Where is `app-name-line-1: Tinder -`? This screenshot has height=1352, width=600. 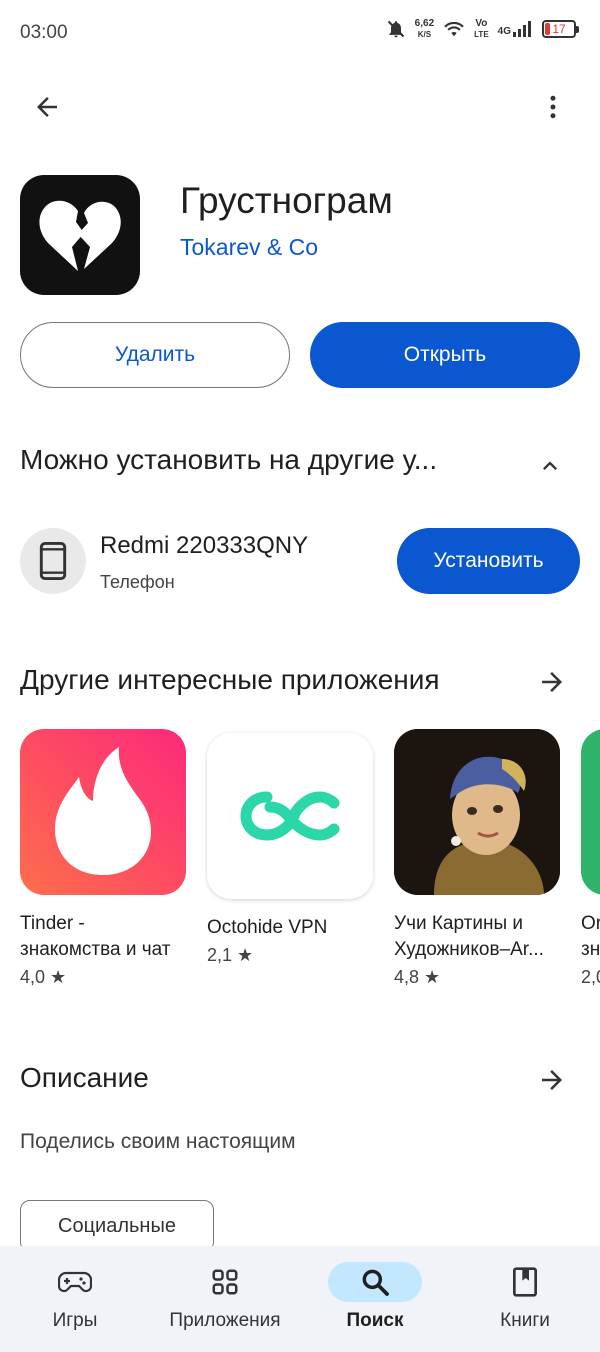 app-name-line-1: Tinder - is located at coordinates (52, 923).